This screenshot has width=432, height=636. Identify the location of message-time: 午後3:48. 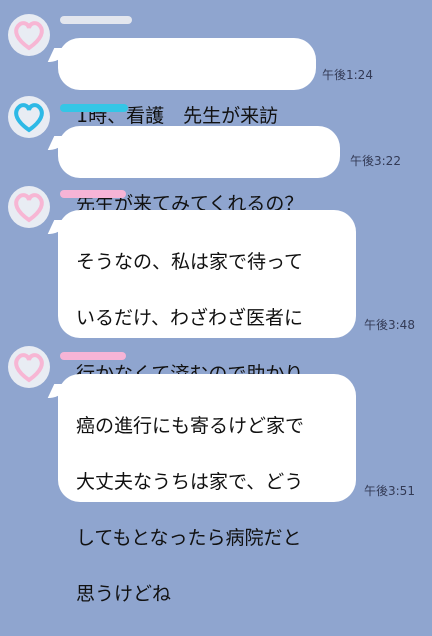
(389, 325).